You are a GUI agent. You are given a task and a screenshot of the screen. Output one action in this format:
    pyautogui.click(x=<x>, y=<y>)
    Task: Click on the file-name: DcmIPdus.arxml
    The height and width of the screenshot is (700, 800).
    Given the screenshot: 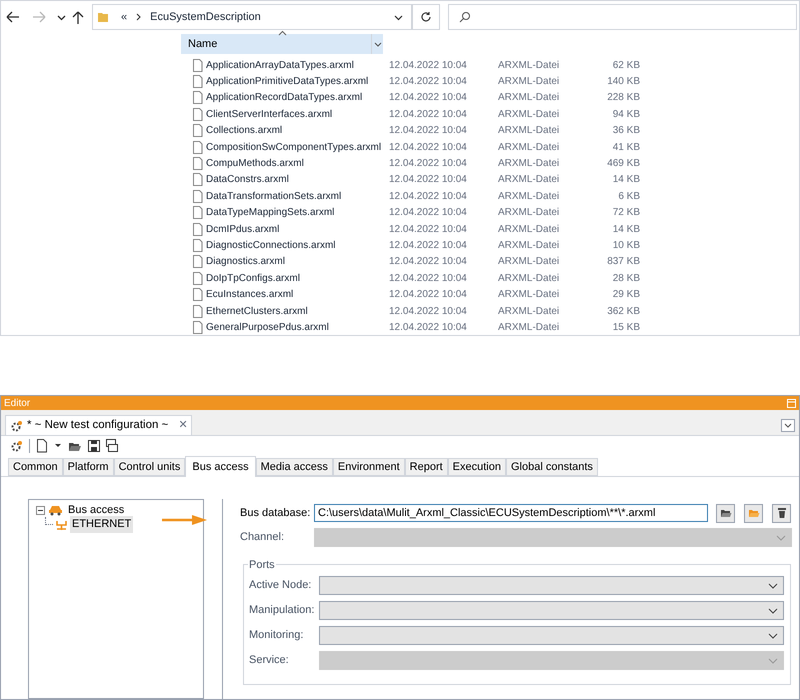 What is the action you would take?
    pyautogui.click(x=297, y=229)
    